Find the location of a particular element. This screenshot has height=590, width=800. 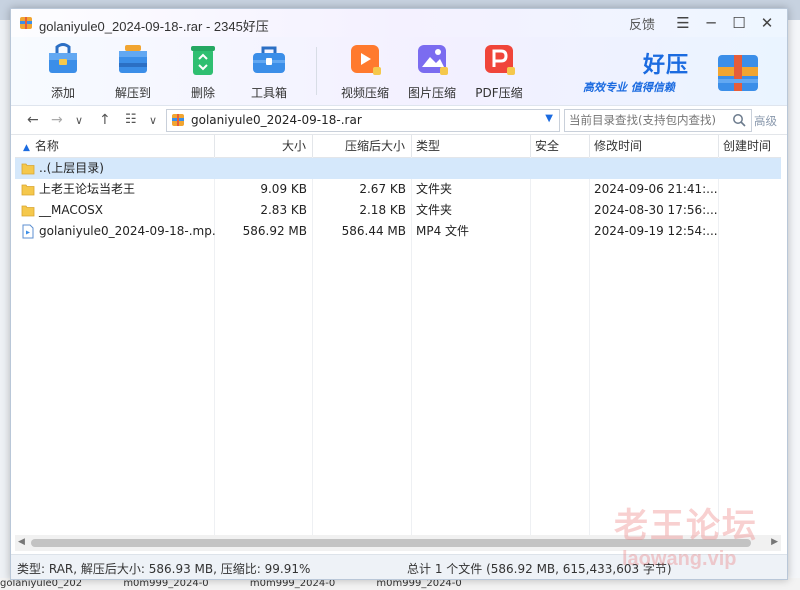

file-size-cell: 2.83 KB is located at coordinates (283, 210).